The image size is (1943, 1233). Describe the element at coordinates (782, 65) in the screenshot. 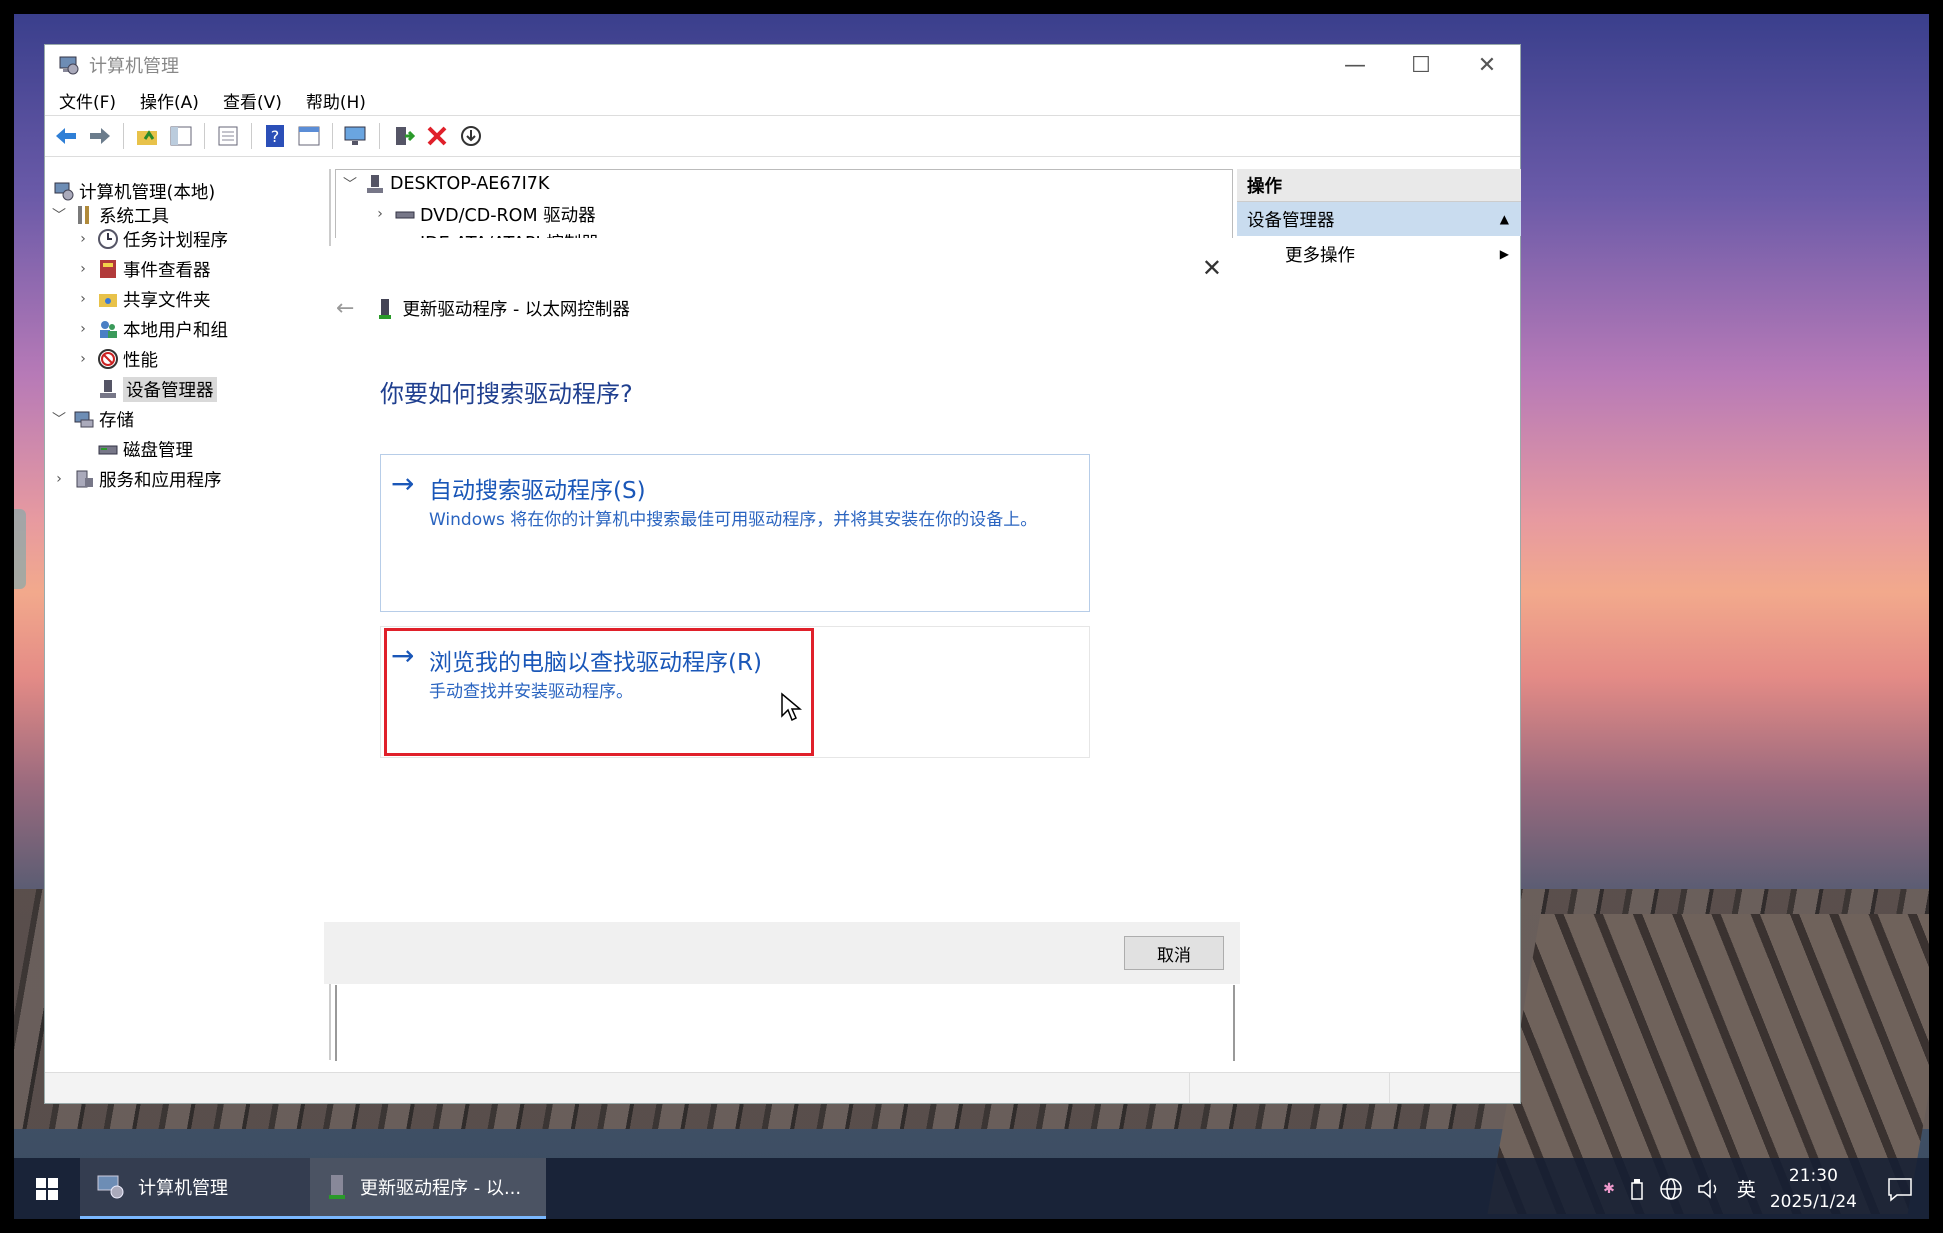

I see `title-bar: 计算机管理 — ☐ ✕` at that location.